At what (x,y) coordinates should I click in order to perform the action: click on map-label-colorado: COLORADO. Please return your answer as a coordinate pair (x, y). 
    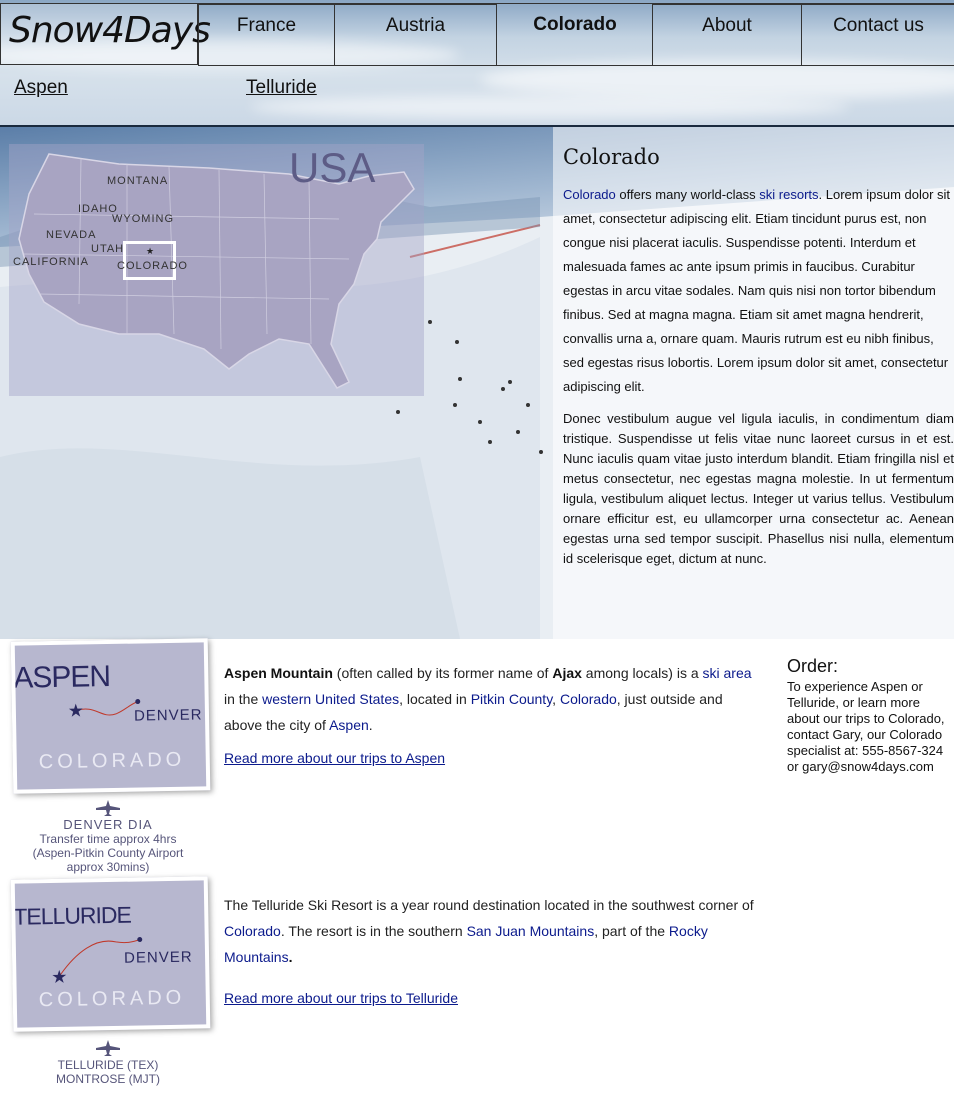
    Looking at the image, I should click on (152, 266).